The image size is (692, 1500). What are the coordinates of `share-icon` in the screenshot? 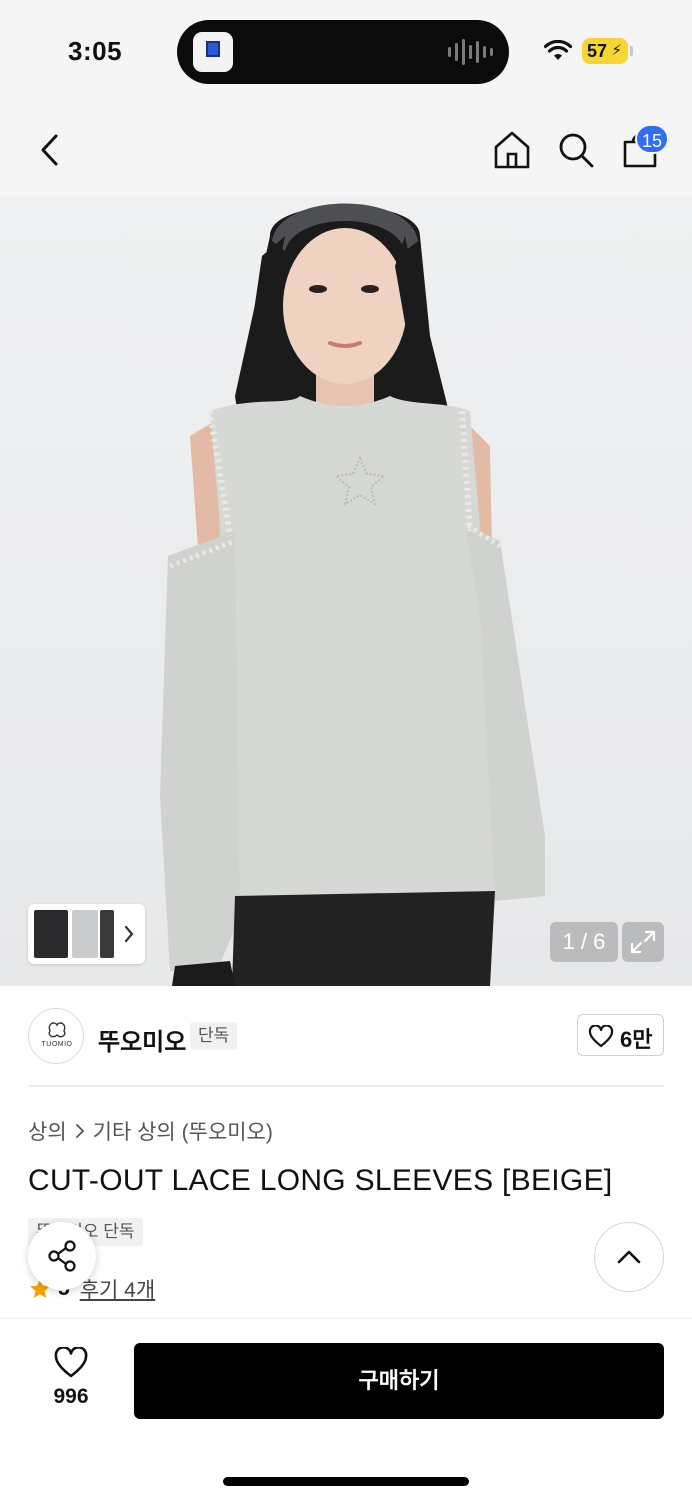 It's located at (62, 1256).